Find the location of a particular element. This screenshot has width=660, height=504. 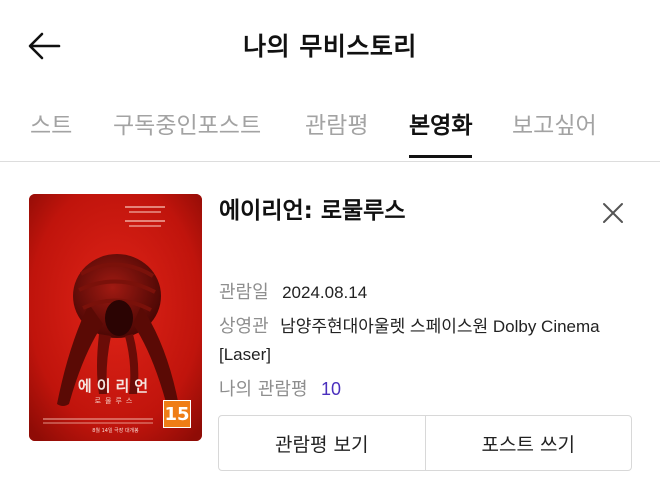

my-score-label: 나의 관람평 is located at coordinates (263, 389).